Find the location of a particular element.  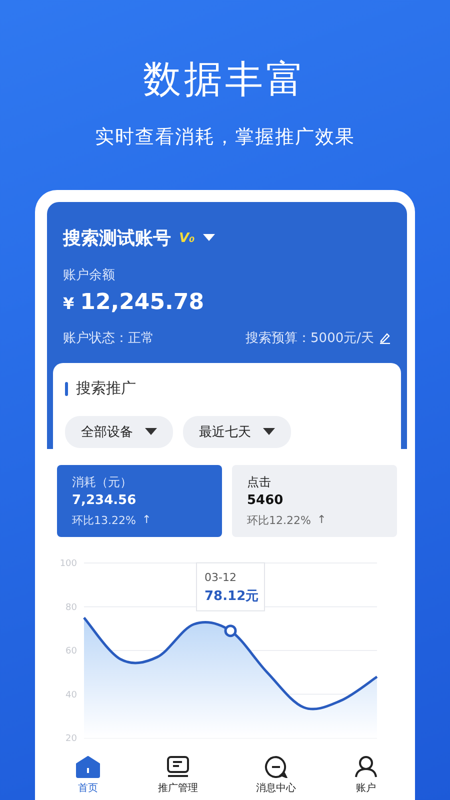

axis-label: 60 is located at coordinates (71, 651).